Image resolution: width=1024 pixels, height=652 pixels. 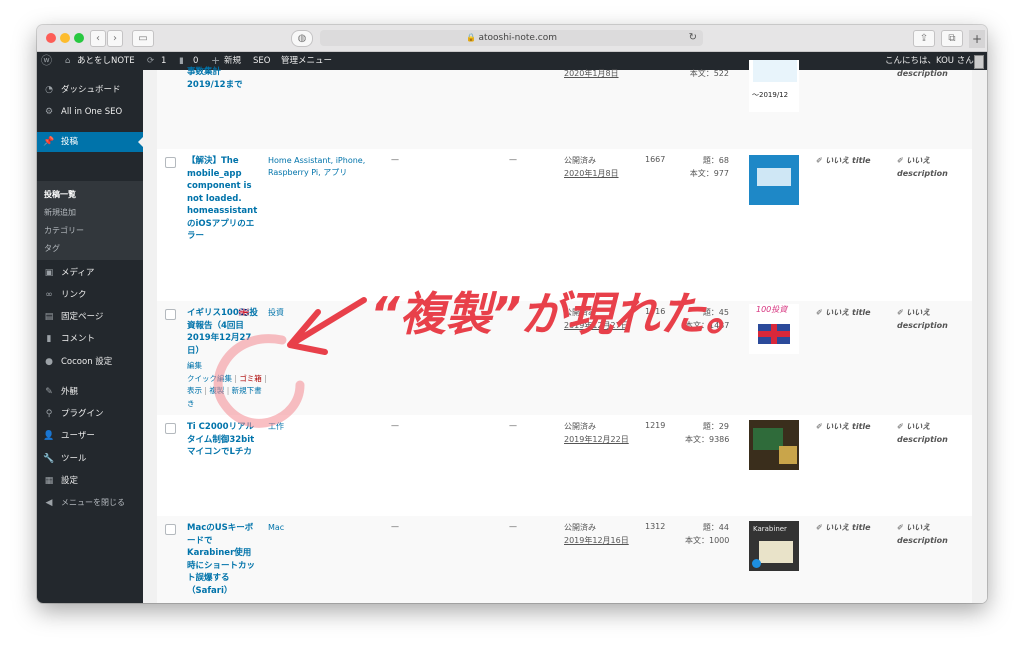 What do you see at coordinates (327, 326) in the screenshot?
I see `annotation-arrow` at bounding box center [327, 326].